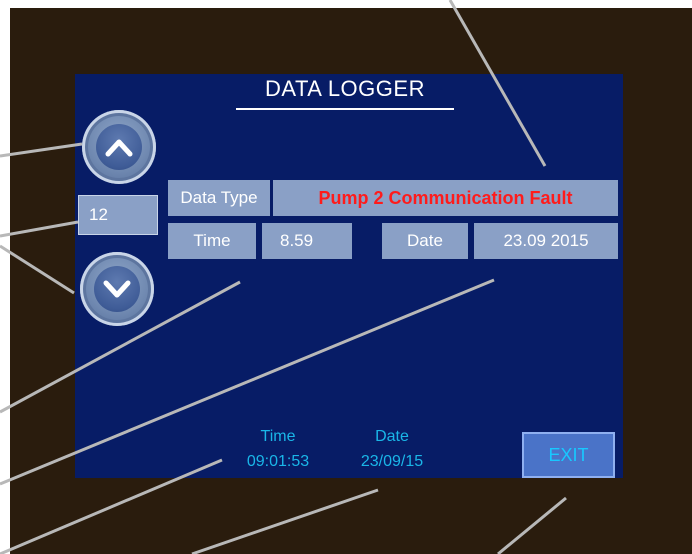 This screenshot has width=692, height=554. I want to click on callout-line-calendar, so click(285, 521).